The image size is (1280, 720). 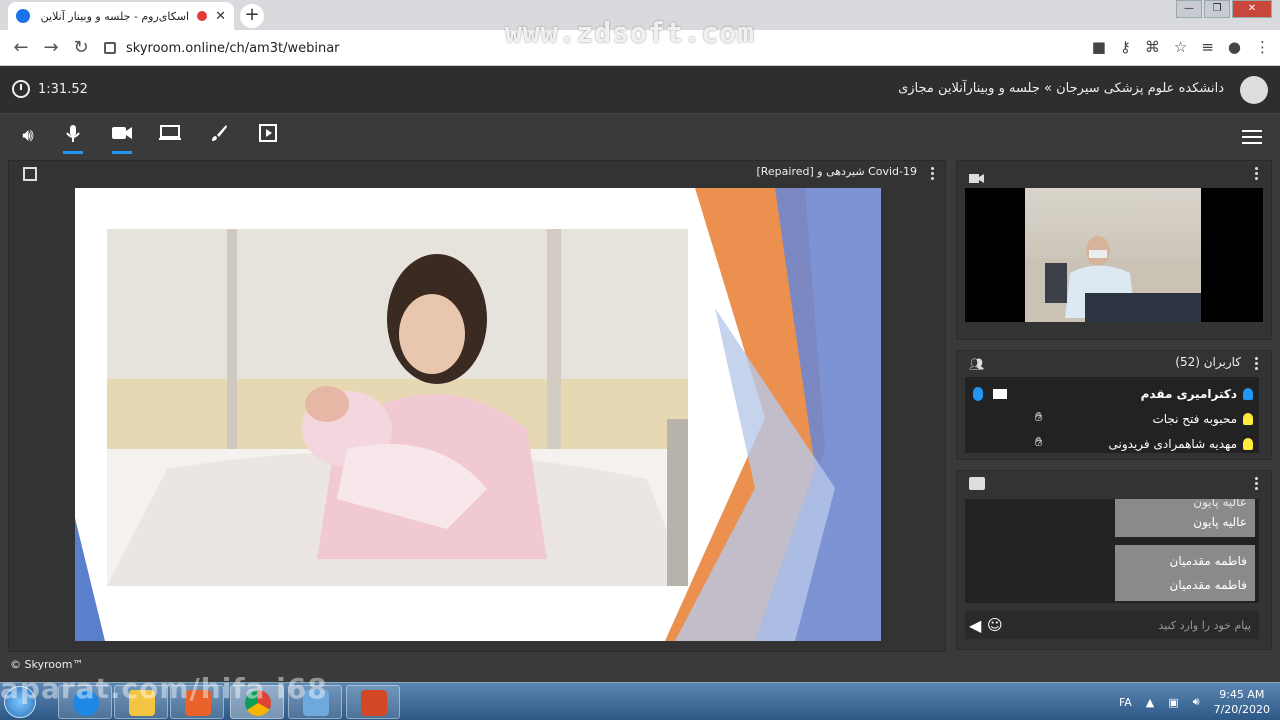 I want to click on language-indicator: FA, so click(x=1125, y=702).